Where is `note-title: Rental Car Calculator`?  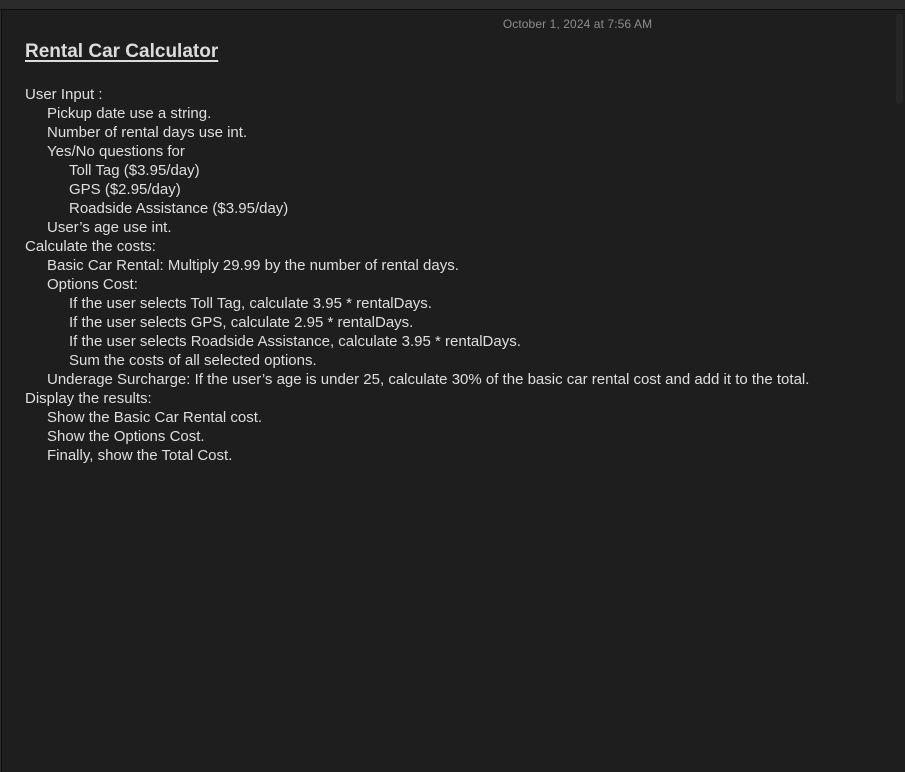
note-title: Rental Car Calculator is located at coordinates (121, 52).